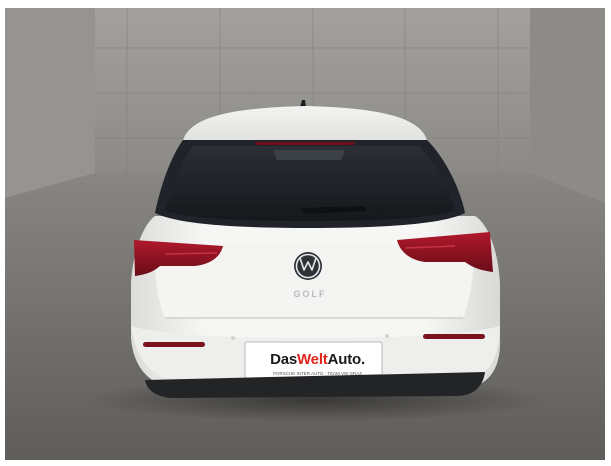 This screenshot has width=611, height=466. What do you see at coordinates (50, 103) in the screenshot?
I see `left-side-wall` at bounding box center [50, 103].